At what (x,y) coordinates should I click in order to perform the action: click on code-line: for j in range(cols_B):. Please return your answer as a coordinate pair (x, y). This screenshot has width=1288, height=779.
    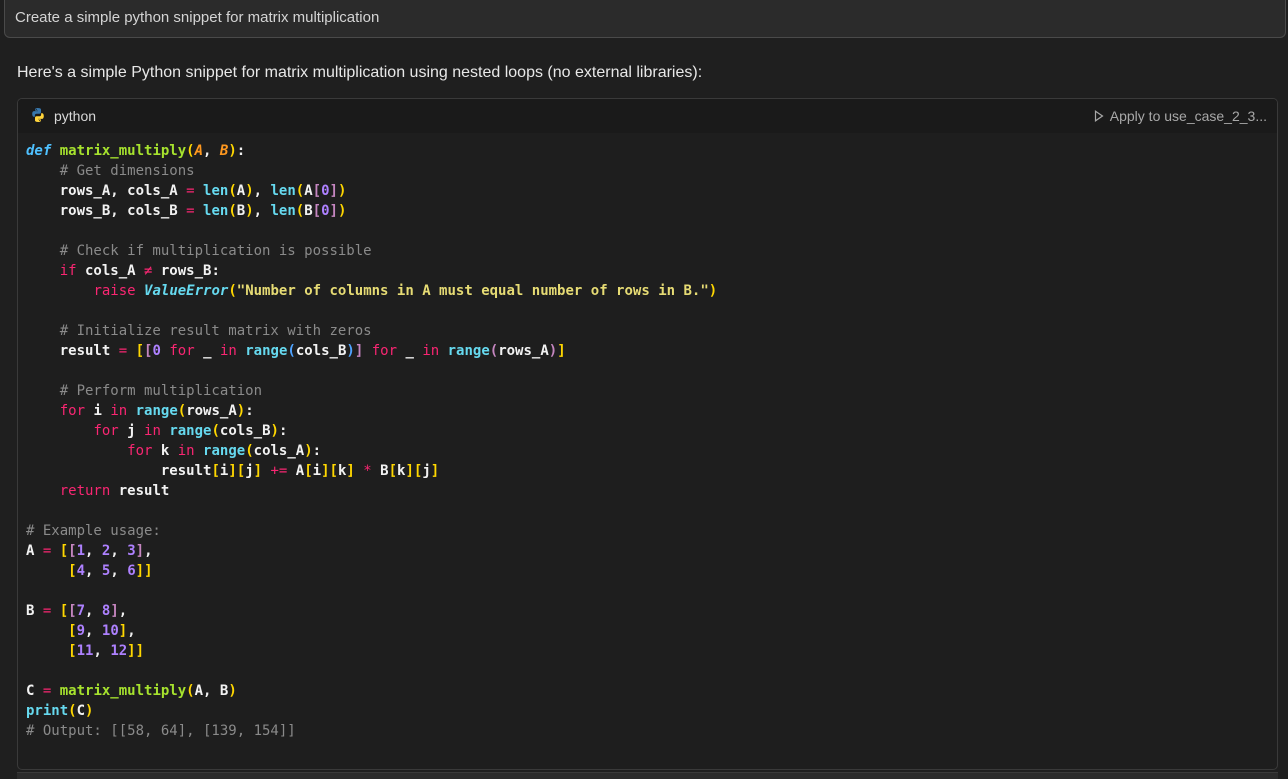
    Looking at the image, I should click on (190, 431).